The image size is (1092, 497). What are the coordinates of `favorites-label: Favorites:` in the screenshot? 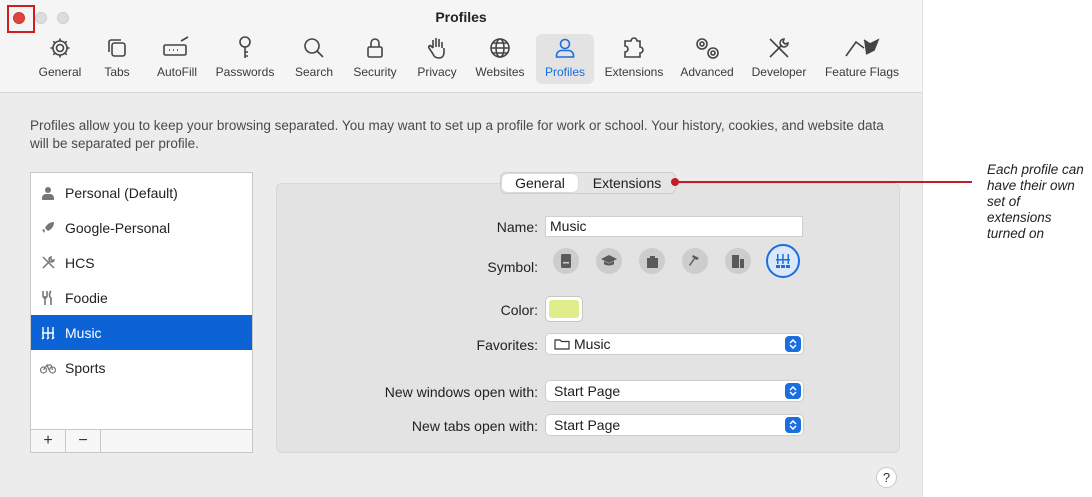 It's located at (507, 345).